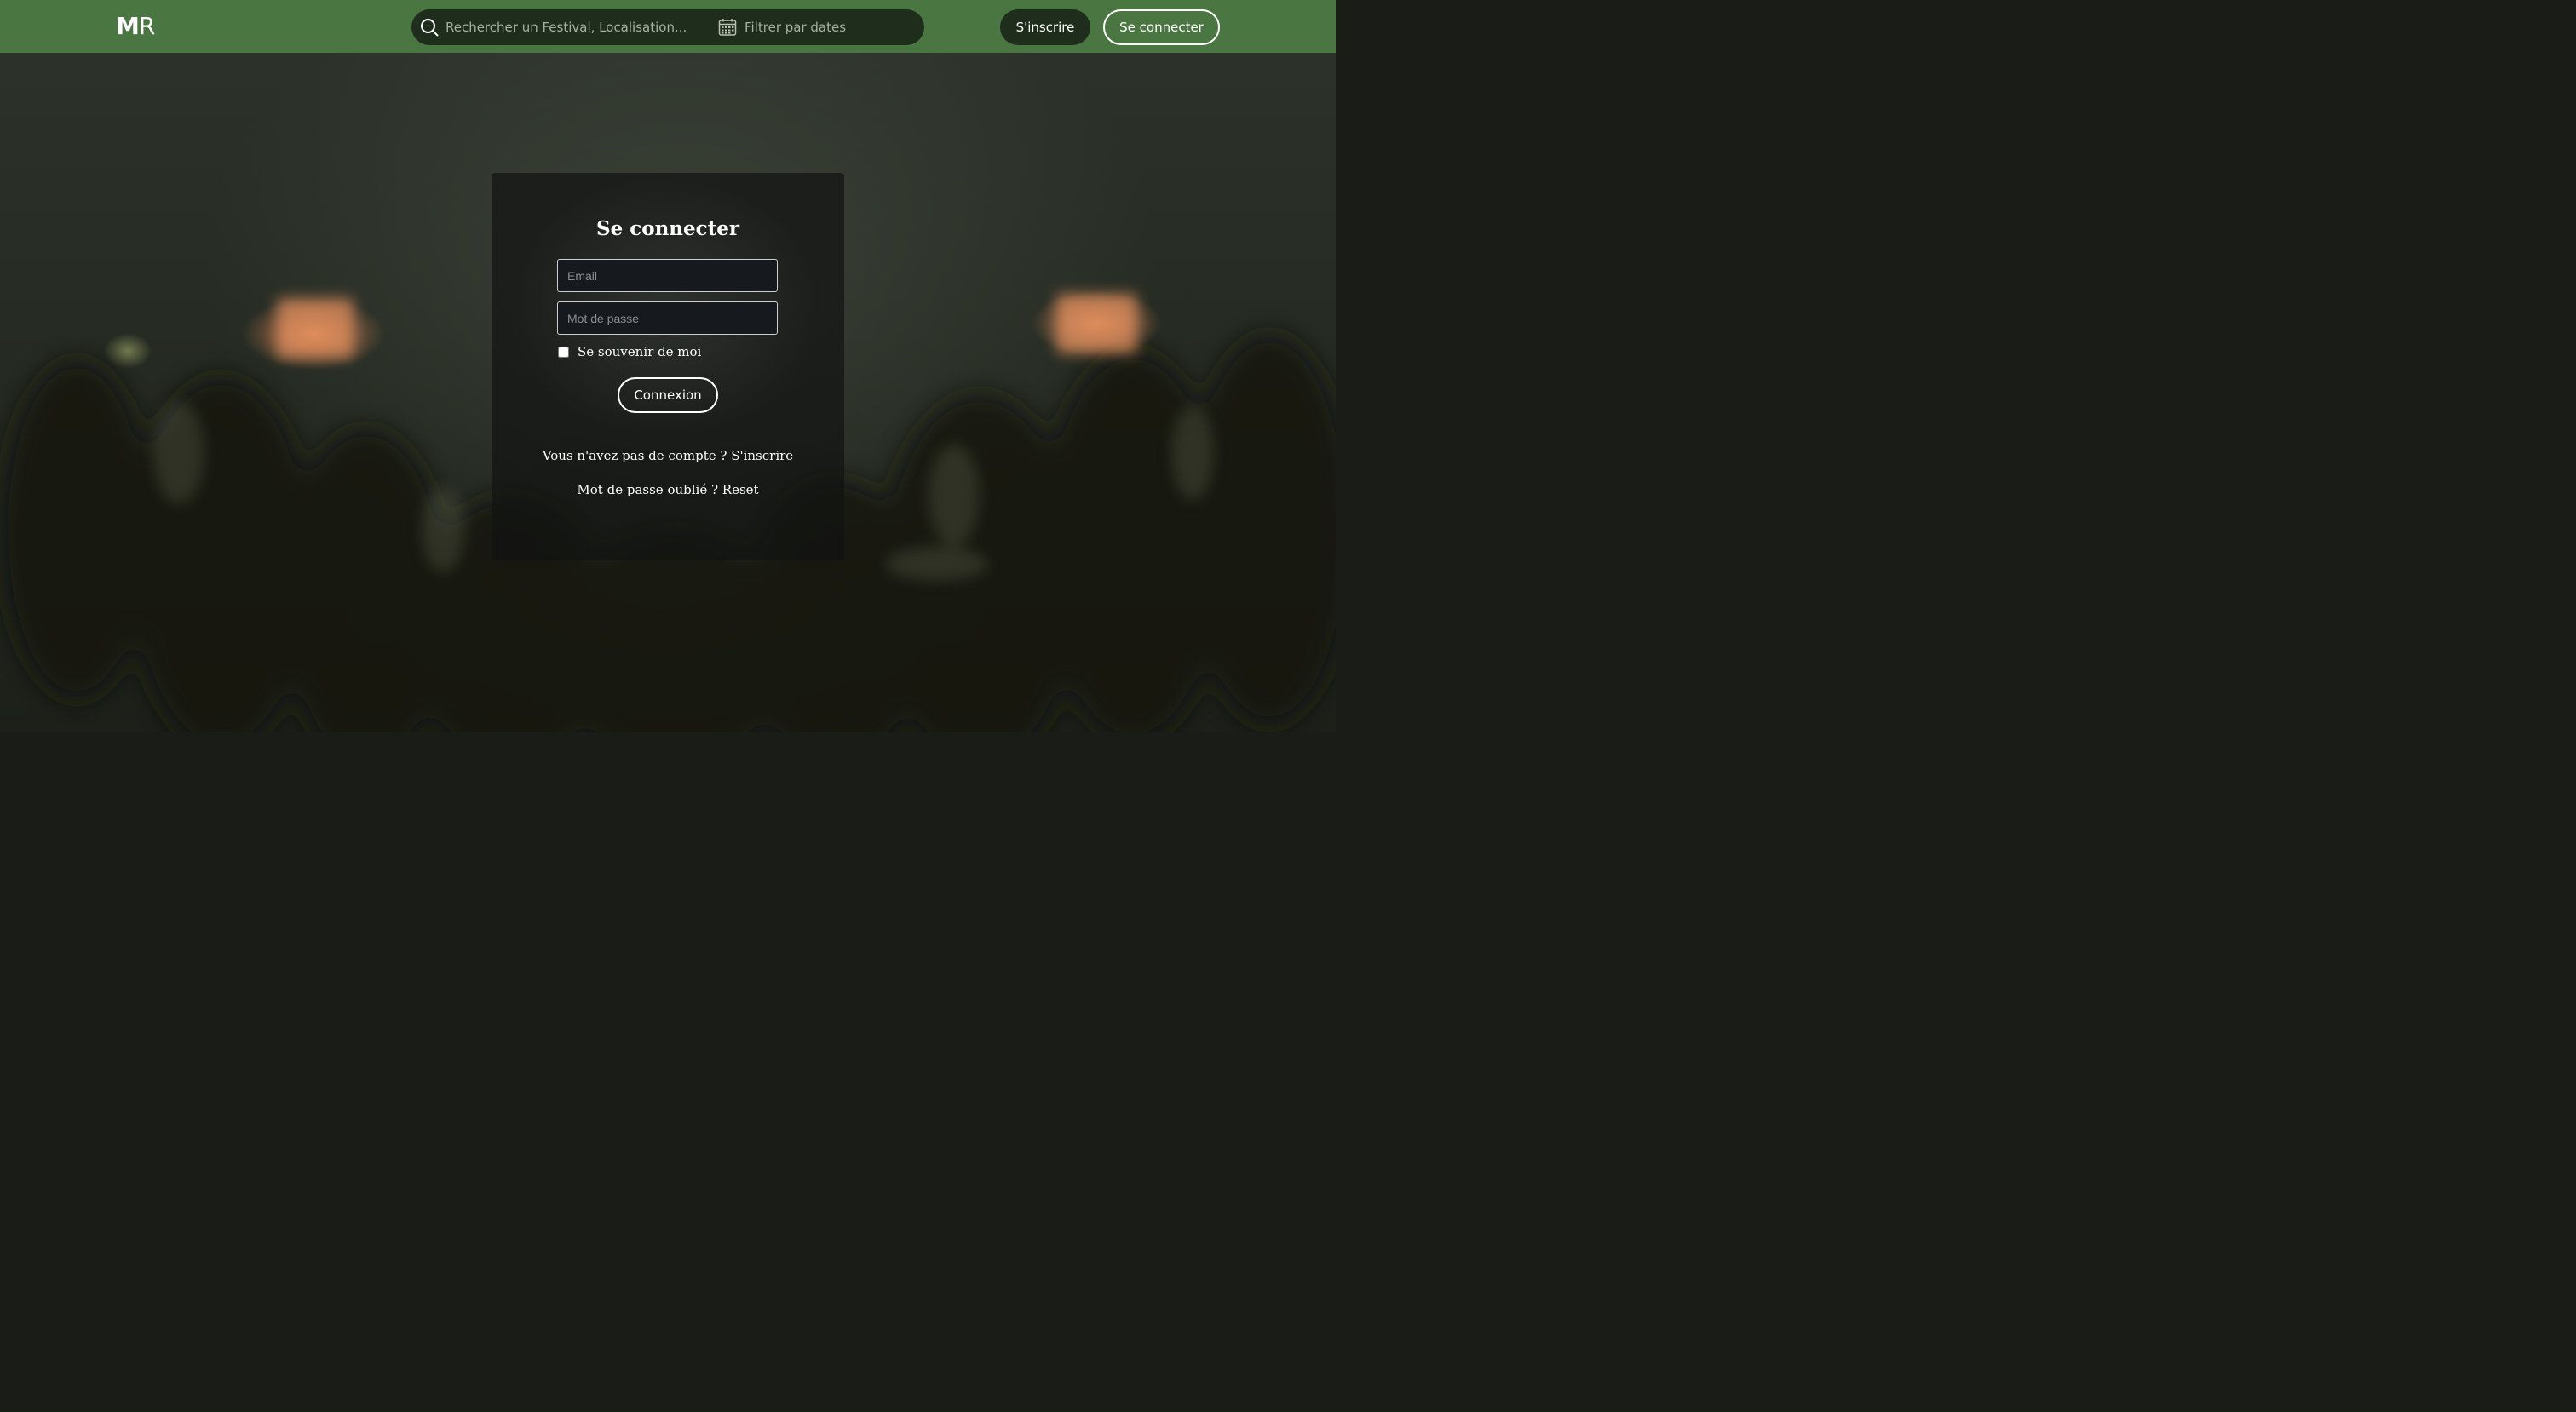  I want to click on logo: MR, so click(136, 26).